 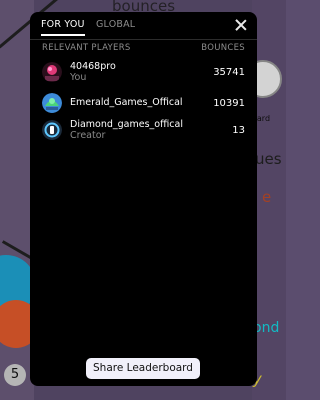 What do you see at coordinates (143, 25) in the screenshot?
I see `leaderboard-tabs: FOR YOU GLOBAL` at bounding box center [143, 25].